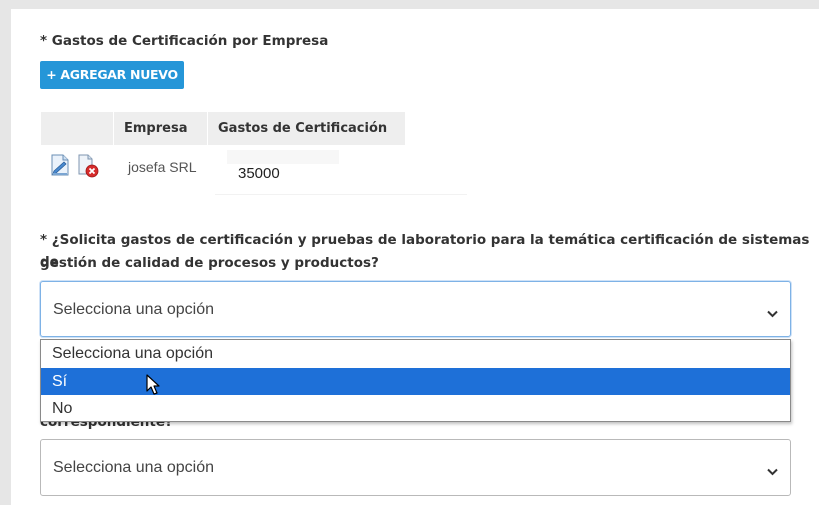 Image resolution: width=819 pixels, height=505 pixels. What do you see at coordinates (303, 128) in the screenshot?
I see `header-gastos: Gastos de Certificación` at bounding box center [303, 128].